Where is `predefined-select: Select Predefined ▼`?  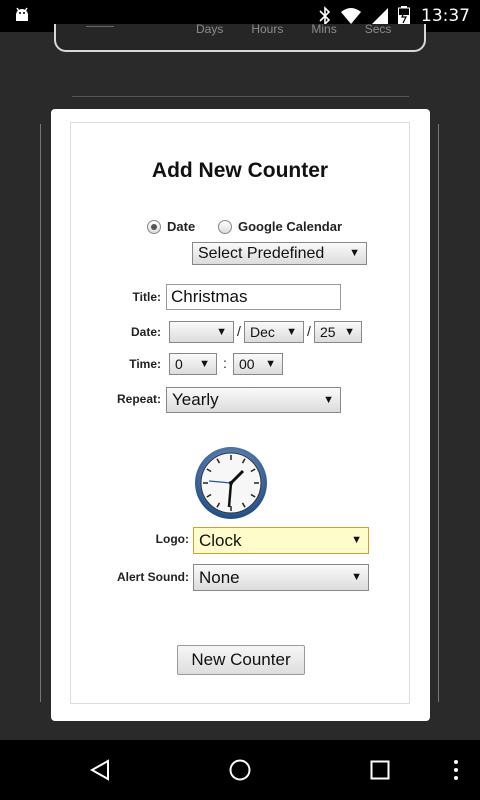 predefined-select: Select Predefined ▼ is located at coordinates (279, 253).